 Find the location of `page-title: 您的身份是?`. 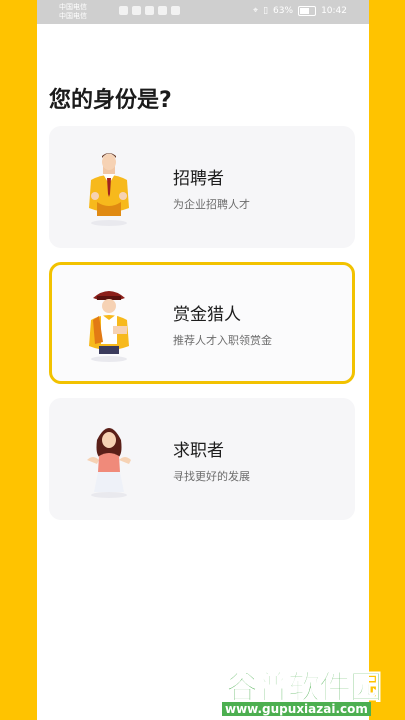

page-title: 您的身份是? is located at coordinates (110, 100).